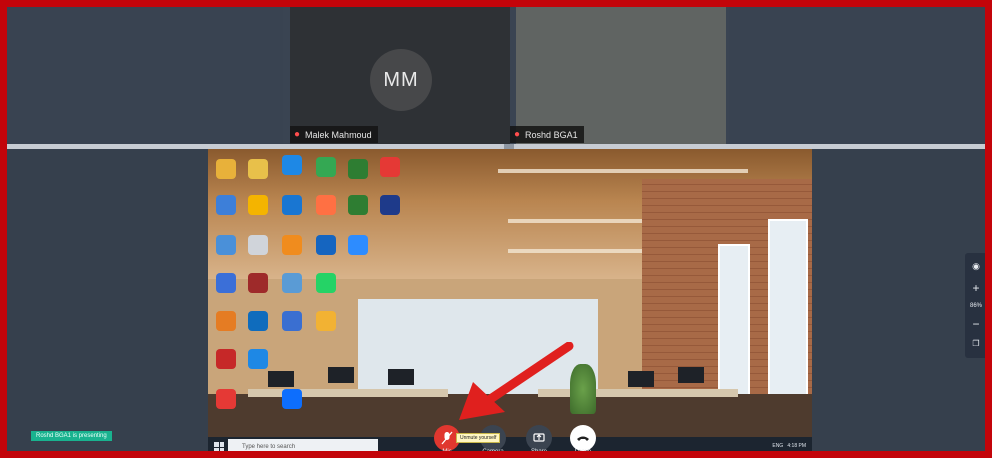 The width and height of the screenshot is (992, 458). What do you see at coordinates (510, 444) in the screenshot?
I see `windows-taskbar: Type here to search ENG 4:18 PM` at bounding box center [510, 444].